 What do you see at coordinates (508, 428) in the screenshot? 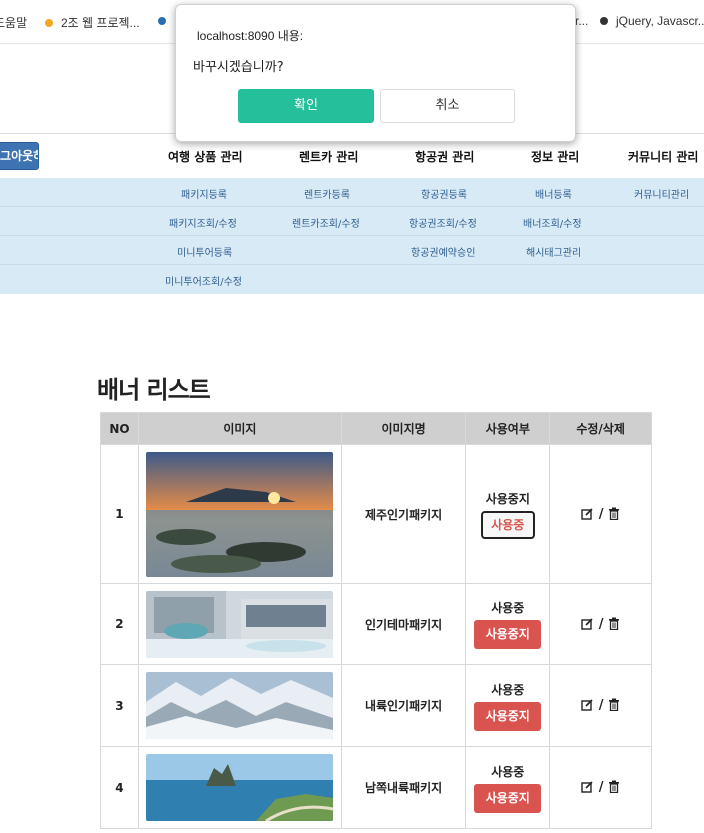
I see `header-usage: 사용여부` at bounding box center [508, 428].